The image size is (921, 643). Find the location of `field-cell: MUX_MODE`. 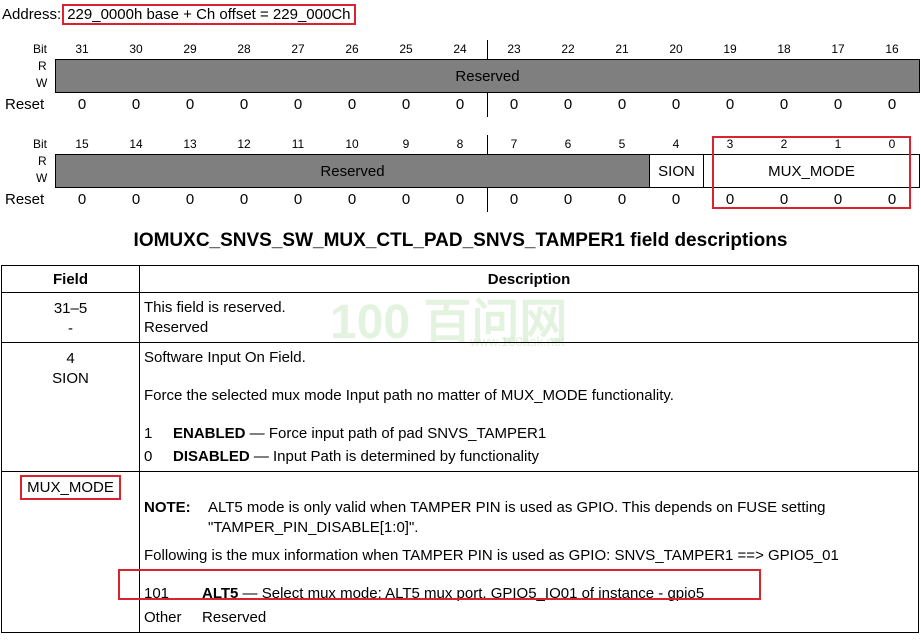

field-cell: MUX_MODE is located at coordinates (70, 552).